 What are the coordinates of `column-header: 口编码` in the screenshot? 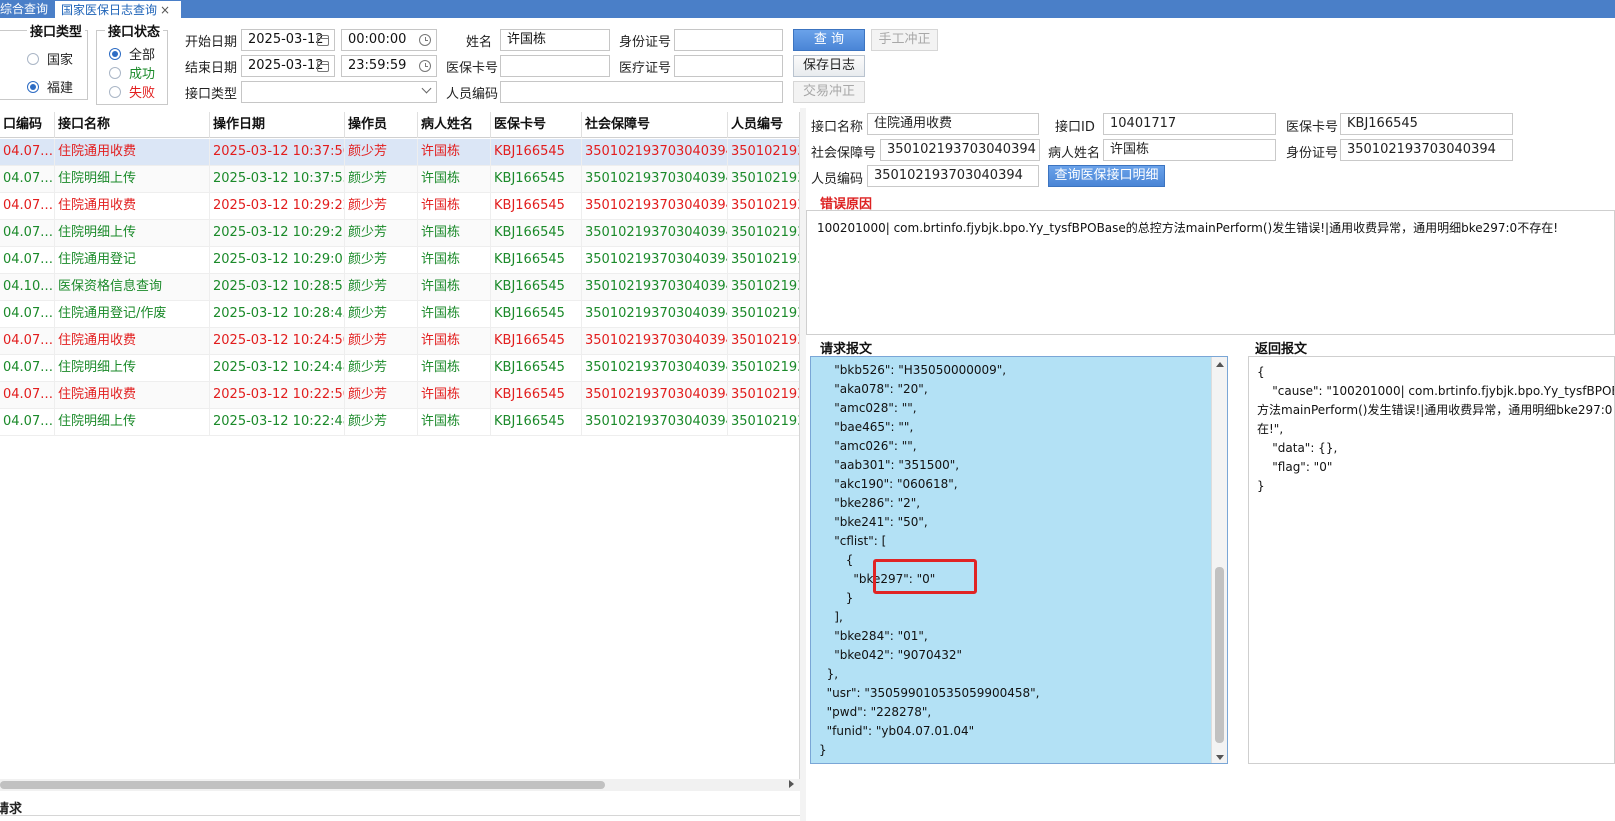 It's located at (27, 125).